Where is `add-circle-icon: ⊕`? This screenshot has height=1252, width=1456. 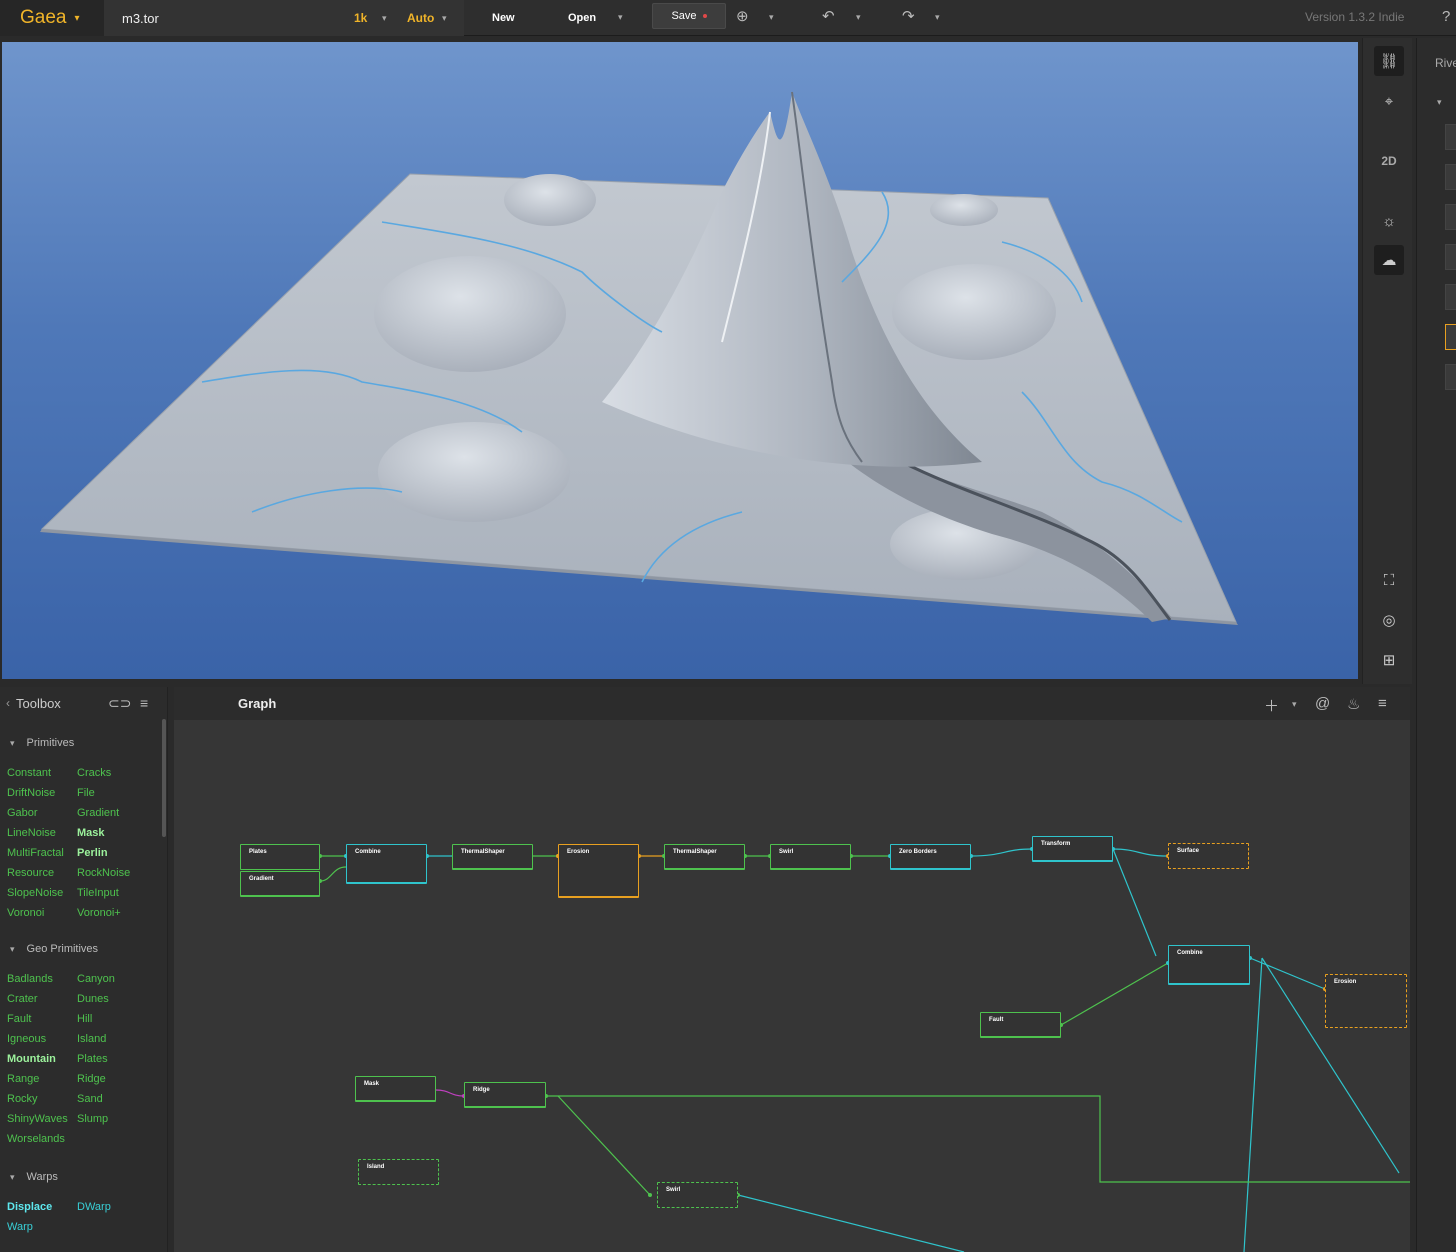 add-circle-icon: ⊕ is located at coordinates (742, 16).